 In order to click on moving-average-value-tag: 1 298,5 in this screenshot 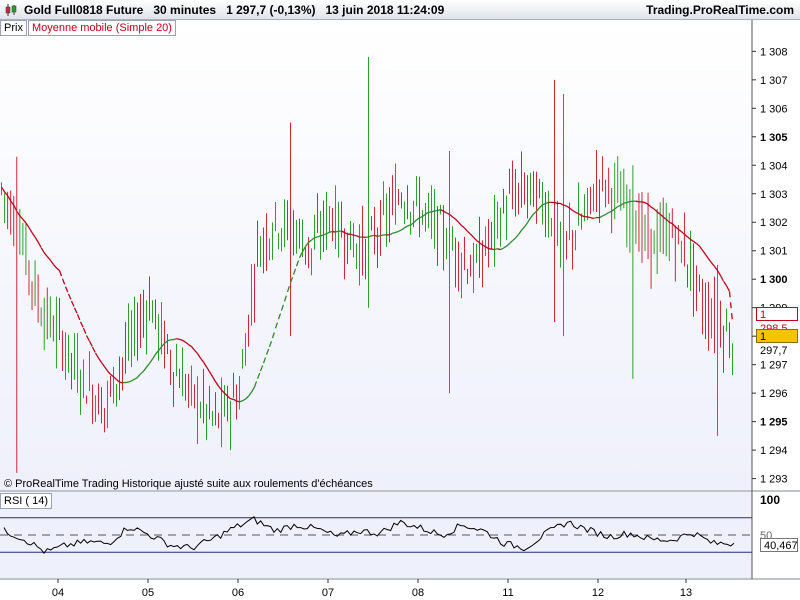, I will do `click(777, 321)`.